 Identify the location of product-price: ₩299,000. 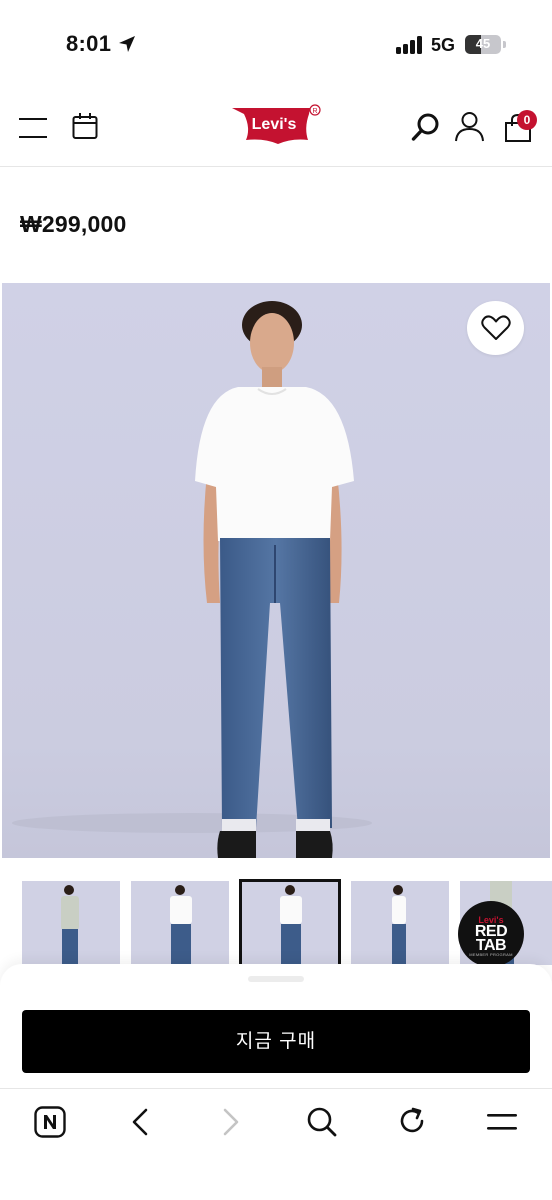
(73, 224).